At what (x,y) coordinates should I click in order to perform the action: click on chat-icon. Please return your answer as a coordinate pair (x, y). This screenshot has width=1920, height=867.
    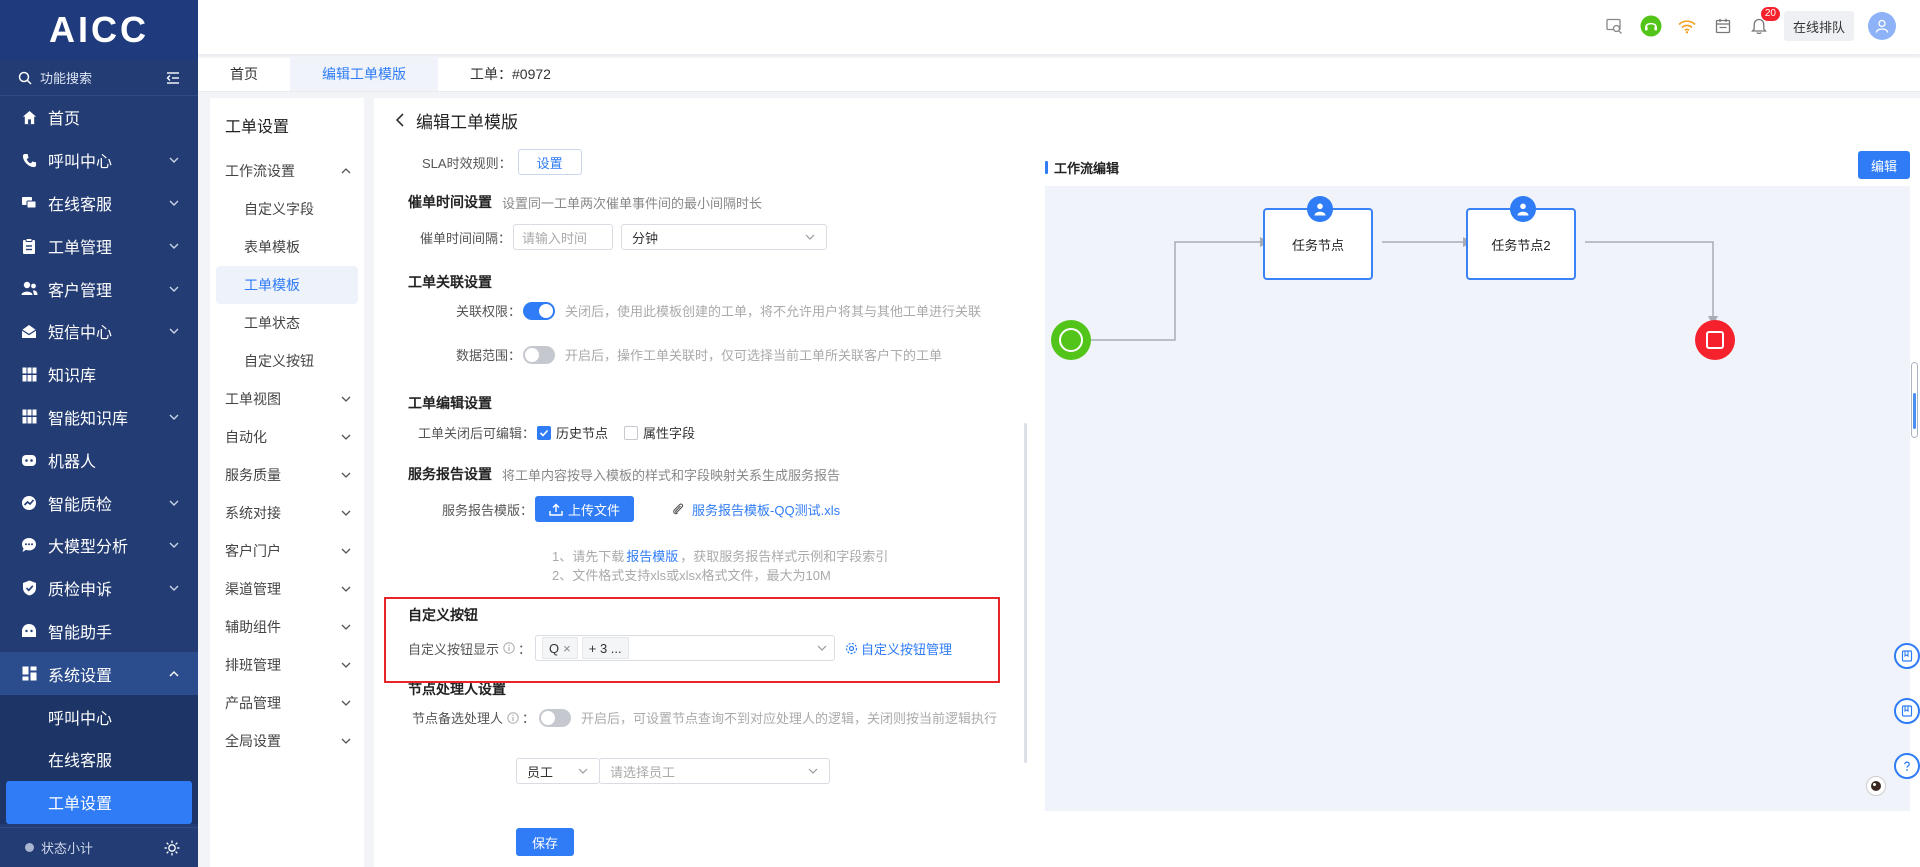
    Looking at the image, I should click on (29, 203).